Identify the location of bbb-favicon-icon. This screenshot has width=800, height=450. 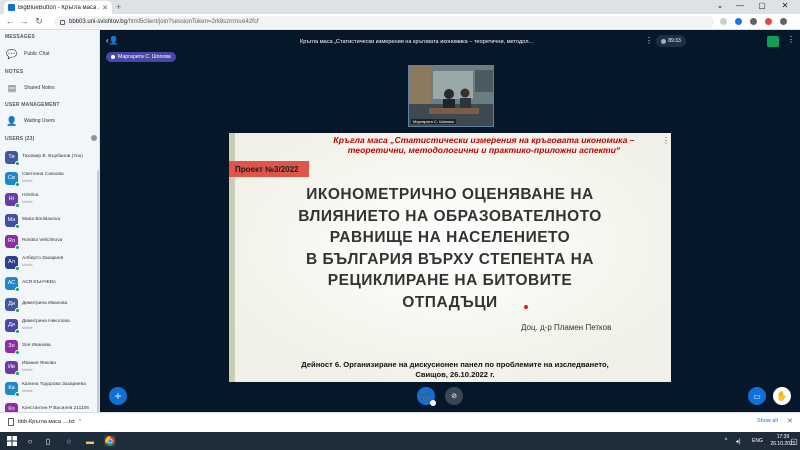
(11, 7).